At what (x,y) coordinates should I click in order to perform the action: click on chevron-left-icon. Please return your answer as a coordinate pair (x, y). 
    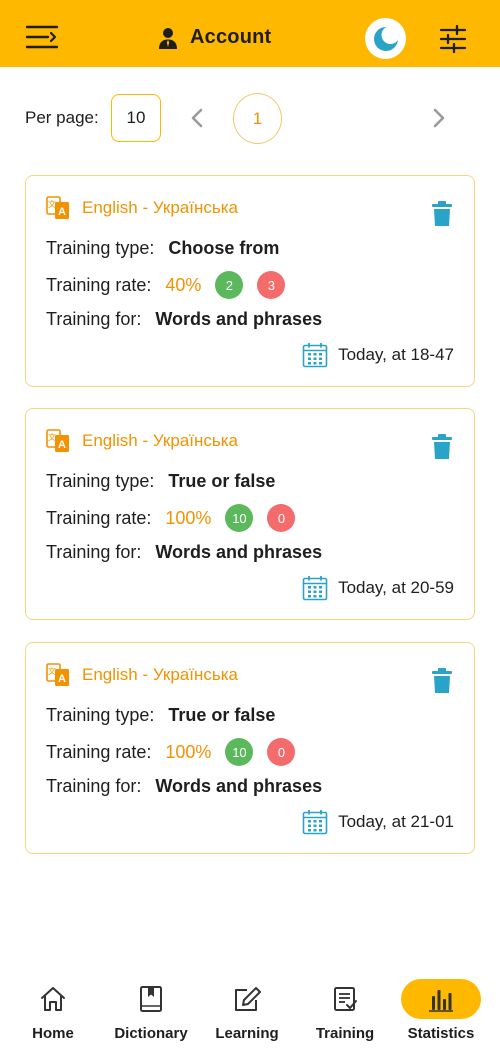
    Looking at the image, I should click on (197, 118).